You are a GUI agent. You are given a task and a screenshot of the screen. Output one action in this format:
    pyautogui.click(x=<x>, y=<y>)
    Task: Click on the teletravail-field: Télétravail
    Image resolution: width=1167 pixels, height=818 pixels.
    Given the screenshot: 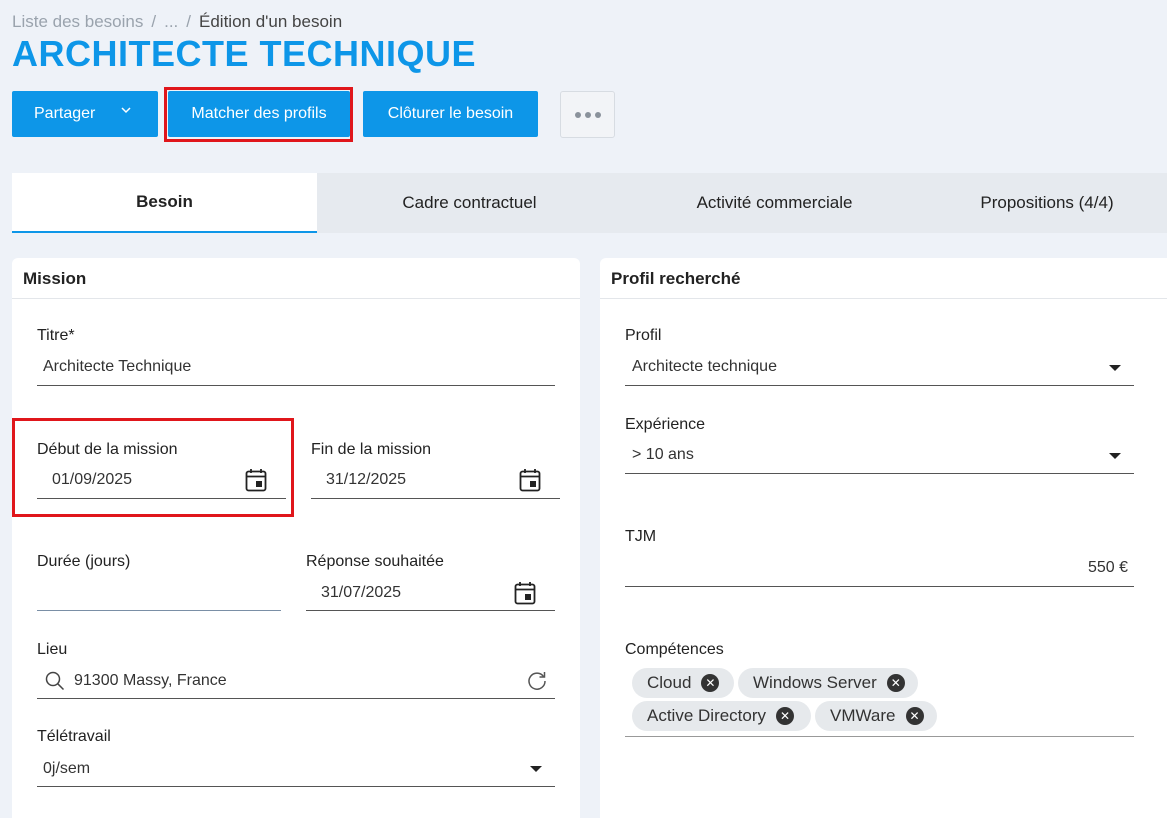 What is the action you would take?
    pyautogui.click(x=74, y=737)
    